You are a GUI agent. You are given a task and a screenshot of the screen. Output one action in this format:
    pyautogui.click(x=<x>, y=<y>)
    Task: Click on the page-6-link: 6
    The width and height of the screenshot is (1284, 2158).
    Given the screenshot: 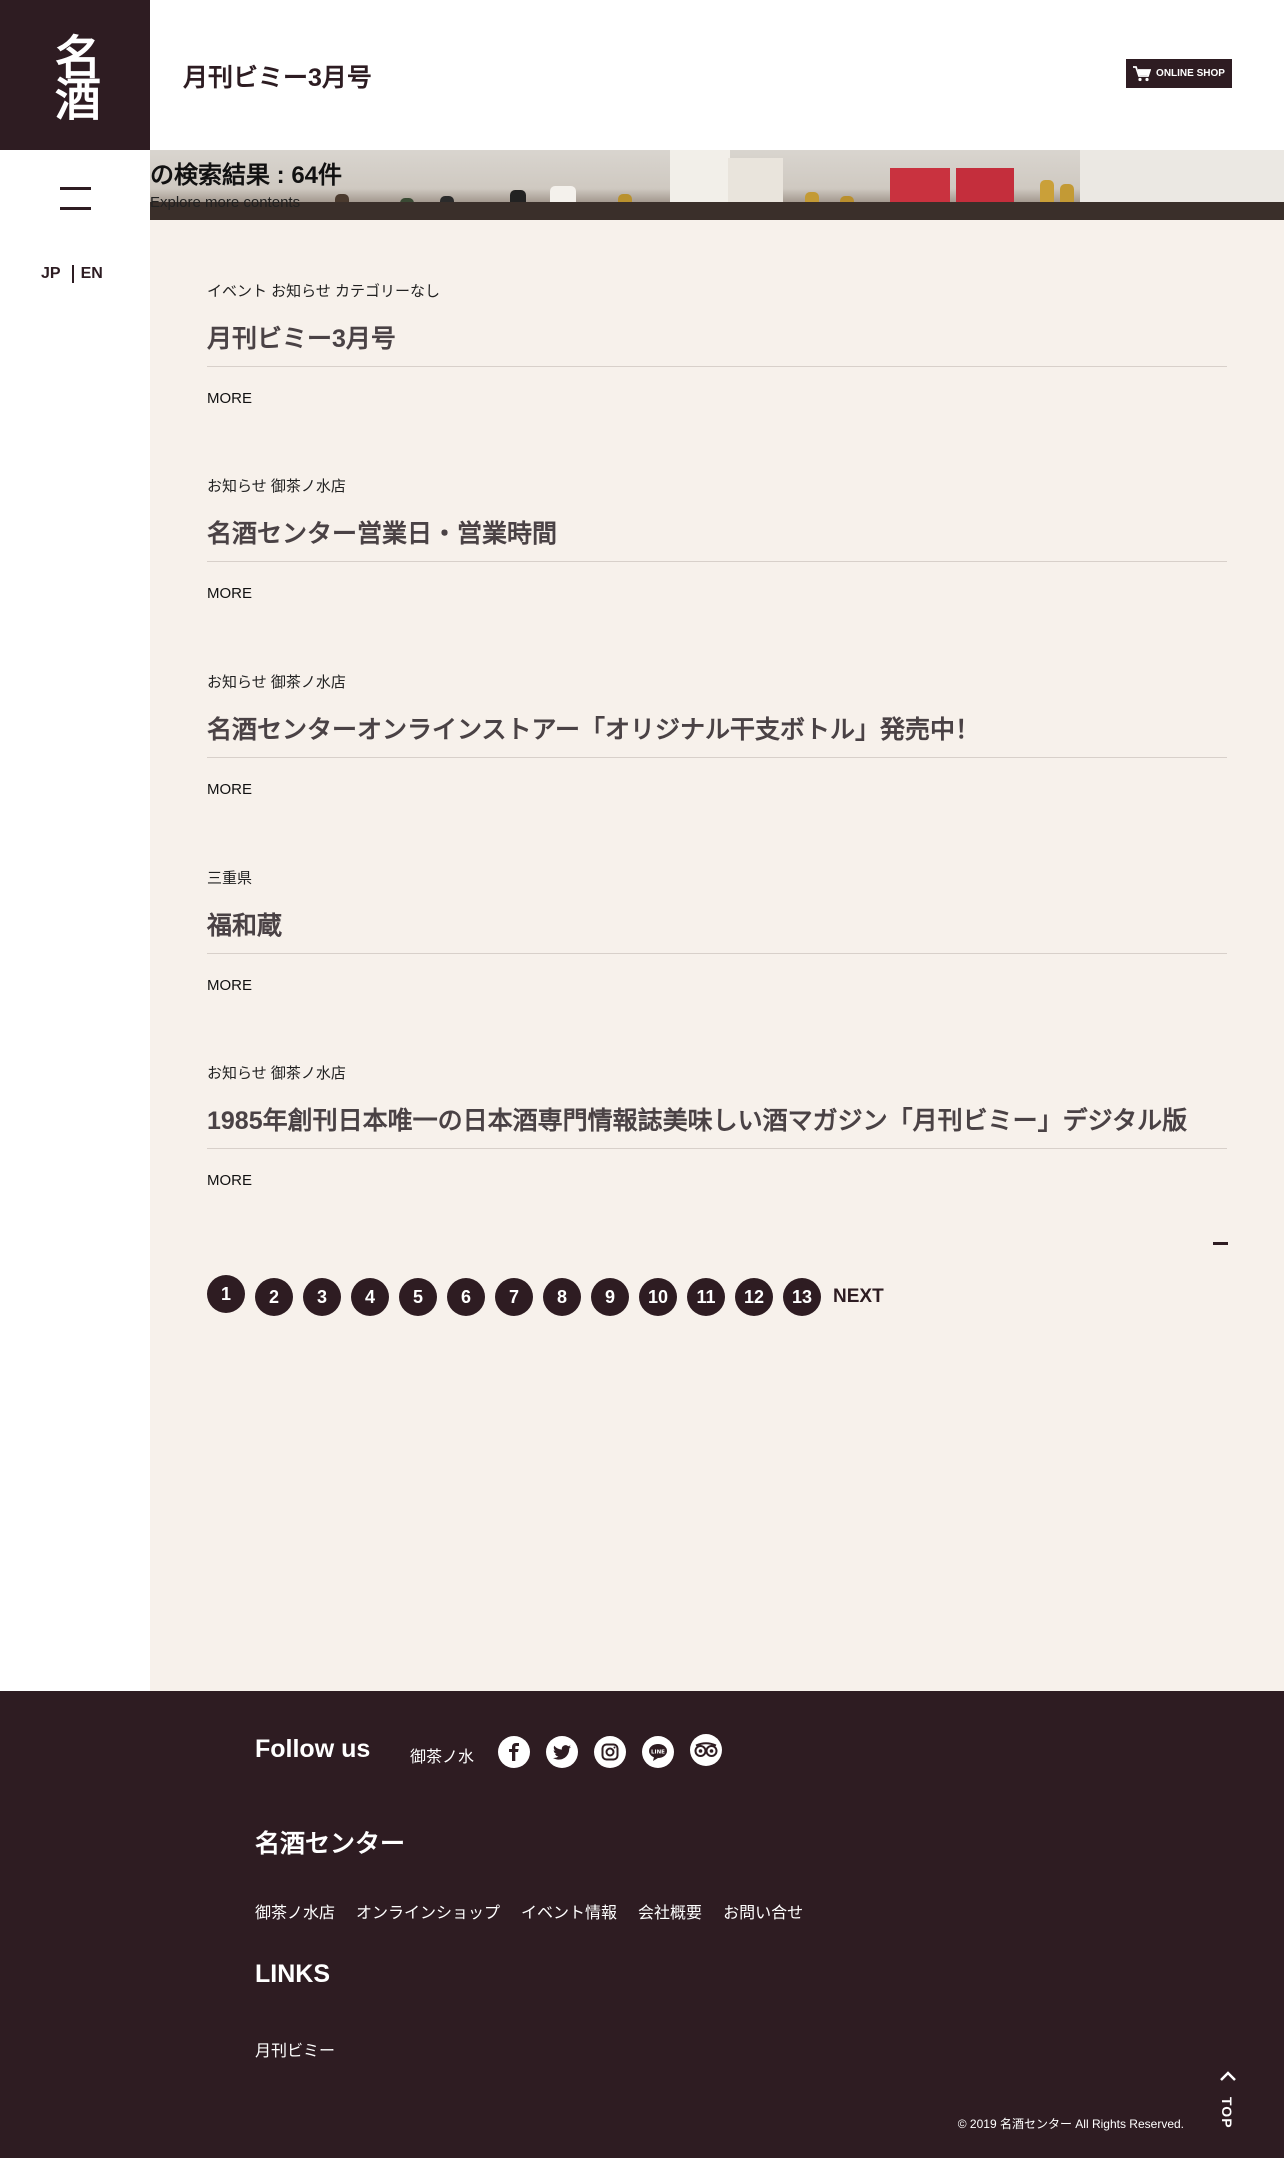 What is the action you would take?
    pyautogui.click(x=466, y=1297)
    